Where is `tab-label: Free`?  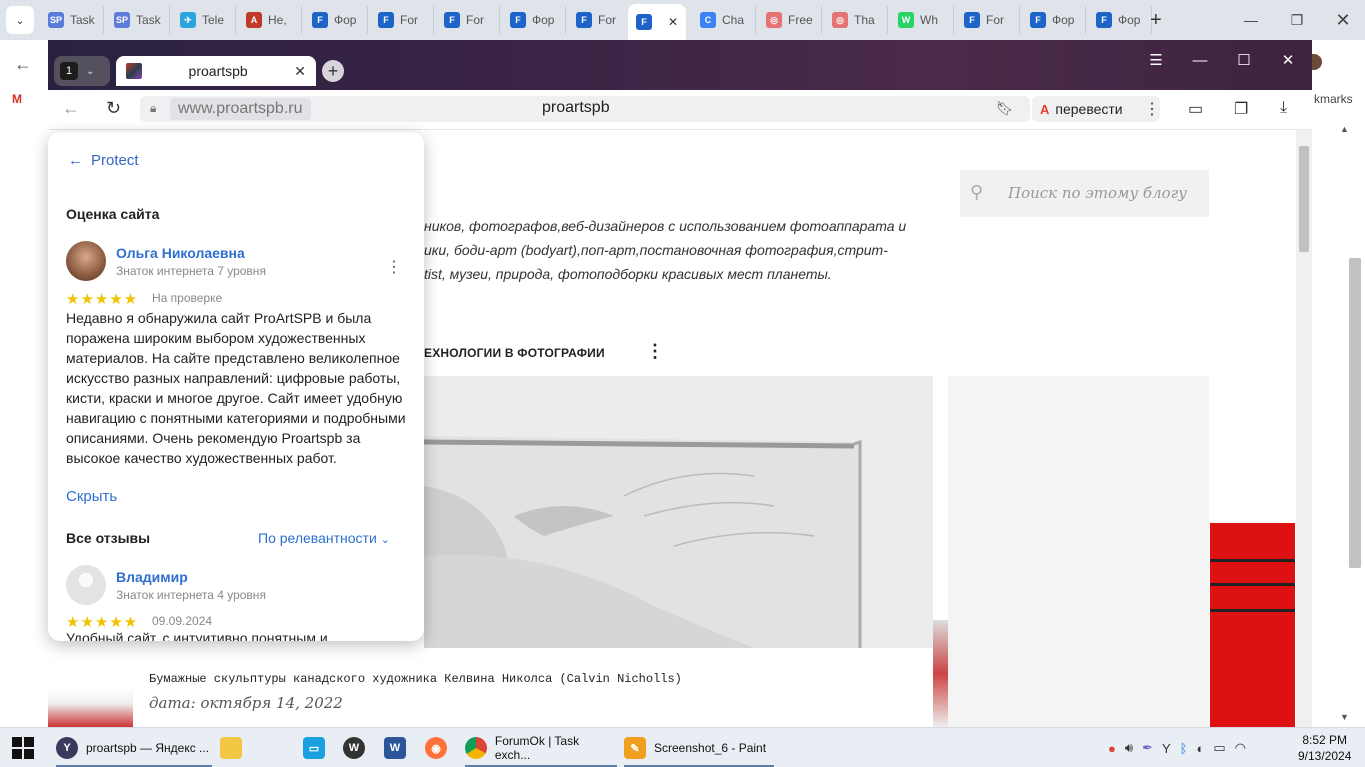 tab-label: Free is located at coordinates (800, 20).